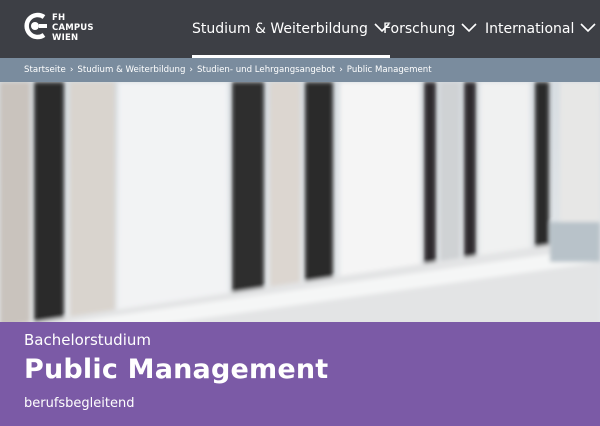 The height and width of the screenshot is (426, 600). What do you see at coordinates (530, 29) in the screenshot?
I see `nav-label: International` at bounding box center [530, 29].